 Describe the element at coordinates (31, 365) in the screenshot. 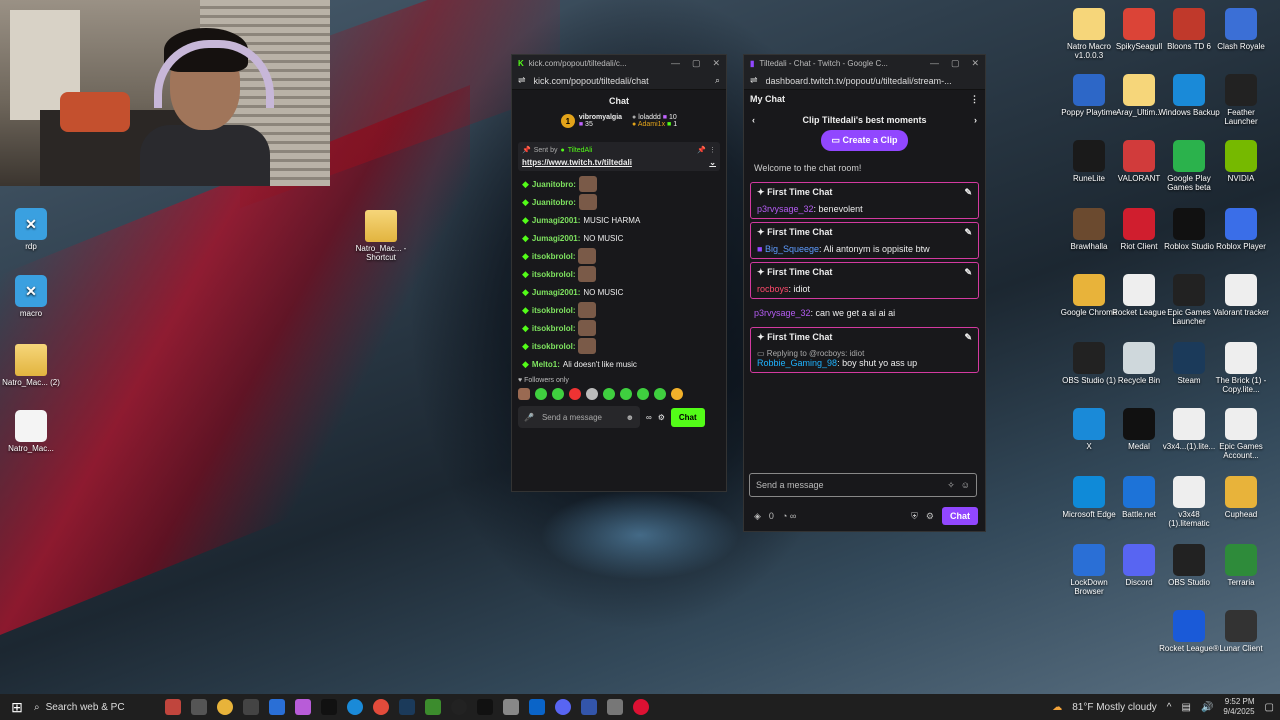

I see `desktop-icon-natro-2: Natro_Mac... (2)` at that location.